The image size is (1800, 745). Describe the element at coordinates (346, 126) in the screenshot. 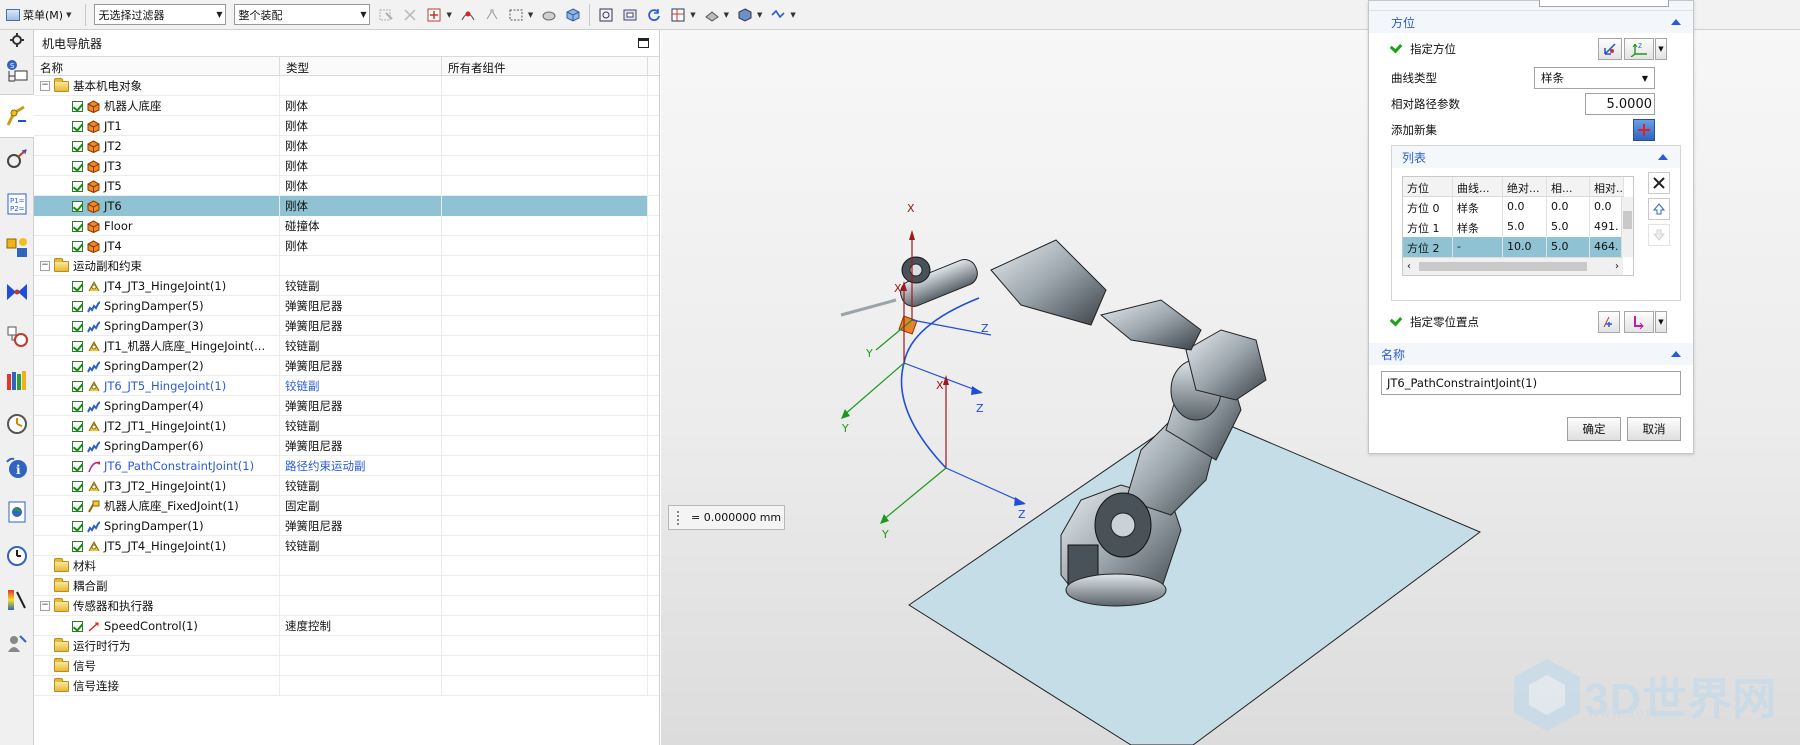

I see `tree-row: JT1 刚体` at that location.